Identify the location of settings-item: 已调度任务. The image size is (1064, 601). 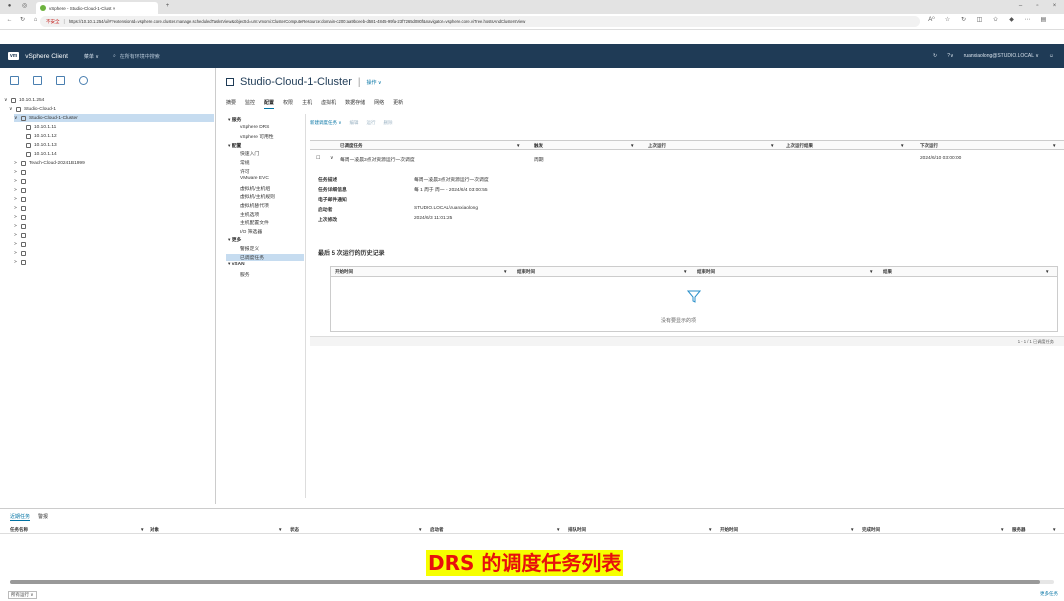
(265, 257).